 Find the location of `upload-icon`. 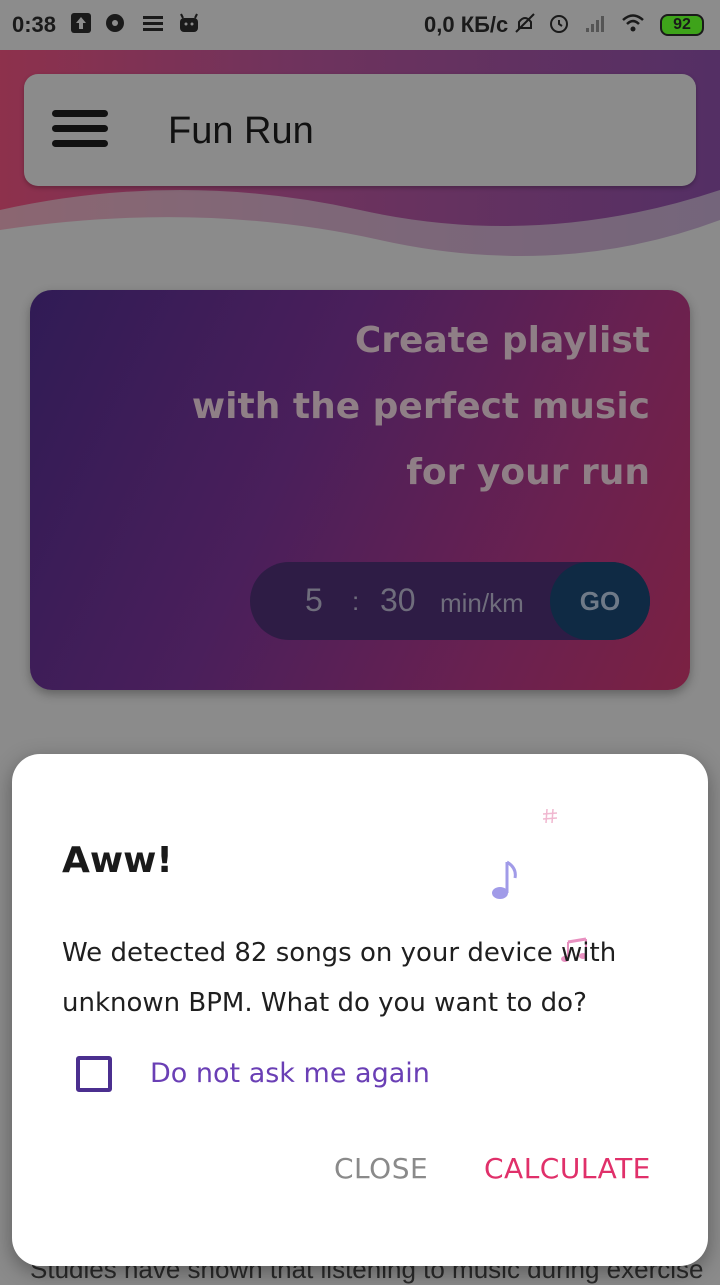

upload-icon is located at coordinates (81, 23).